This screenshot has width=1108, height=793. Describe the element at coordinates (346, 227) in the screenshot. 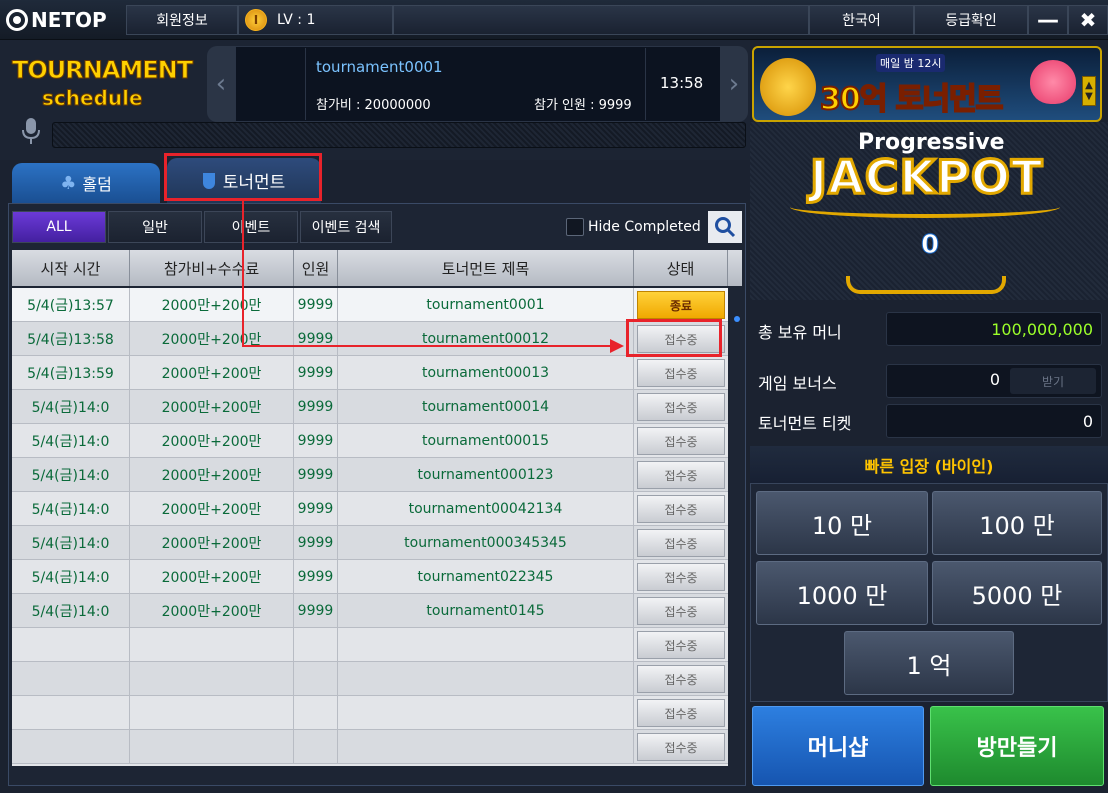

I see `filter-event-search-button: 이벤트 검색` at that location.